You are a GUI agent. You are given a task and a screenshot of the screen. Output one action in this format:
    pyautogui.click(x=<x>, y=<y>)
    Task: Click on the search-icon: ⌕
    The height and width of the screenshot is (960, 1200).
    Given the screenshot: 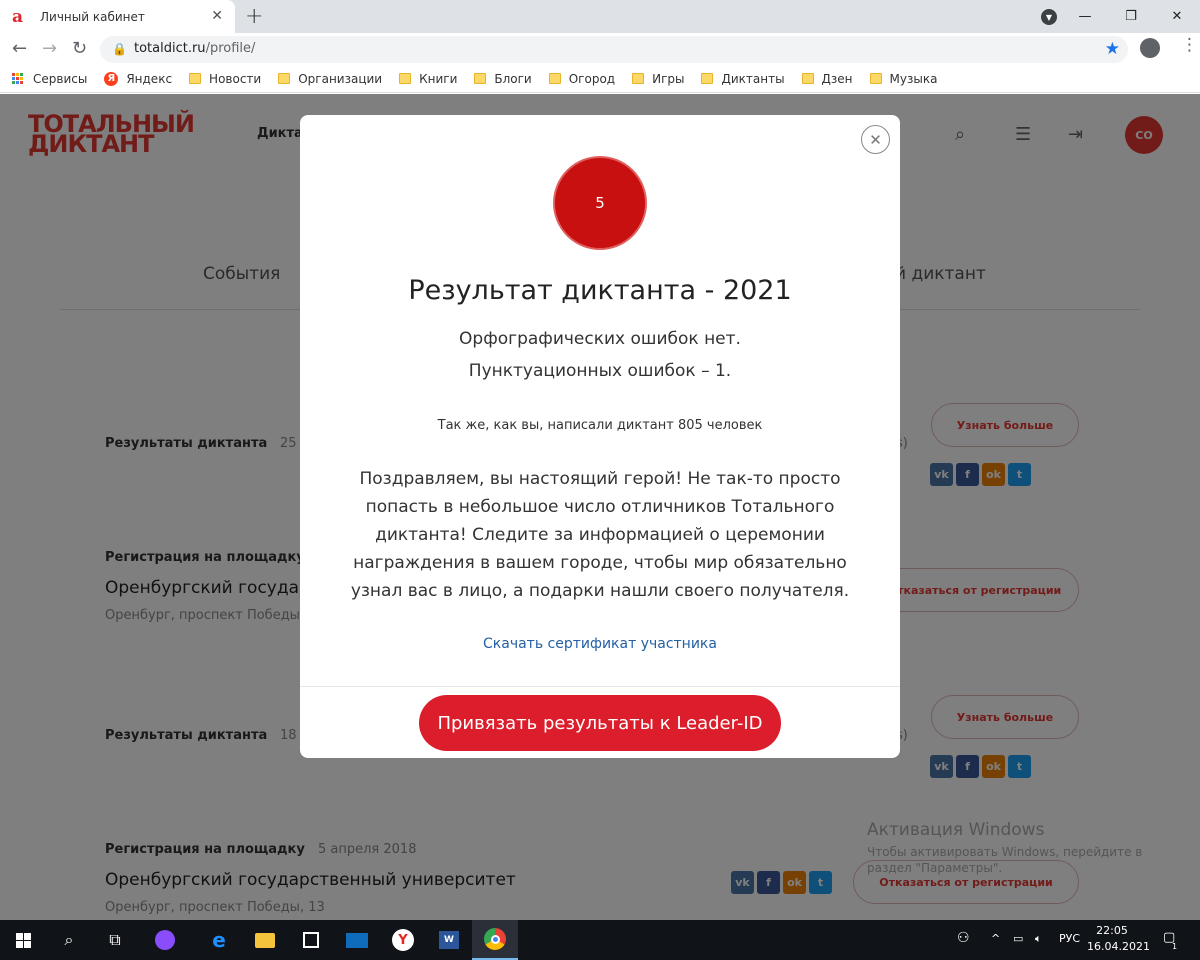 What is the action you would take?
    pyautogui.click(x=69, y=940)
    